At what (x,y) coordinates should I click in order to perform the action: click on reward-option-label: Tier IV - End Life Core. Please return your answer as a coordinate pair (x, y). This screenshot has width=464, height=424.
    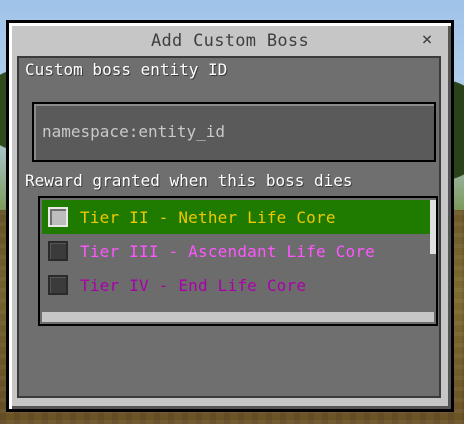
    Looking at the image, I should click on (193, 285).